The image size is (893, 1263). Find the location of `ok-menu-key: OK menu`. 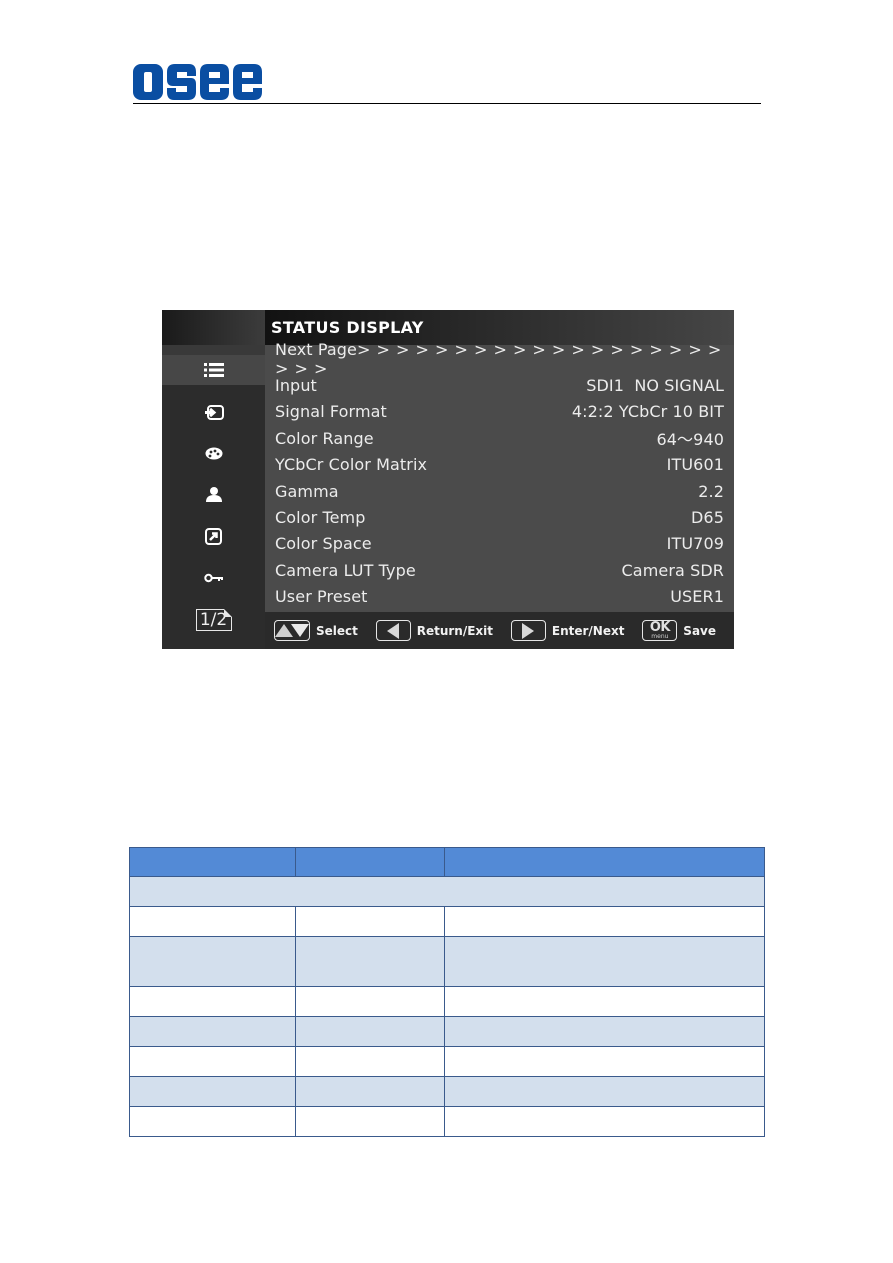

ok-menu-key: OK menu is located at coordinates (660, 630).